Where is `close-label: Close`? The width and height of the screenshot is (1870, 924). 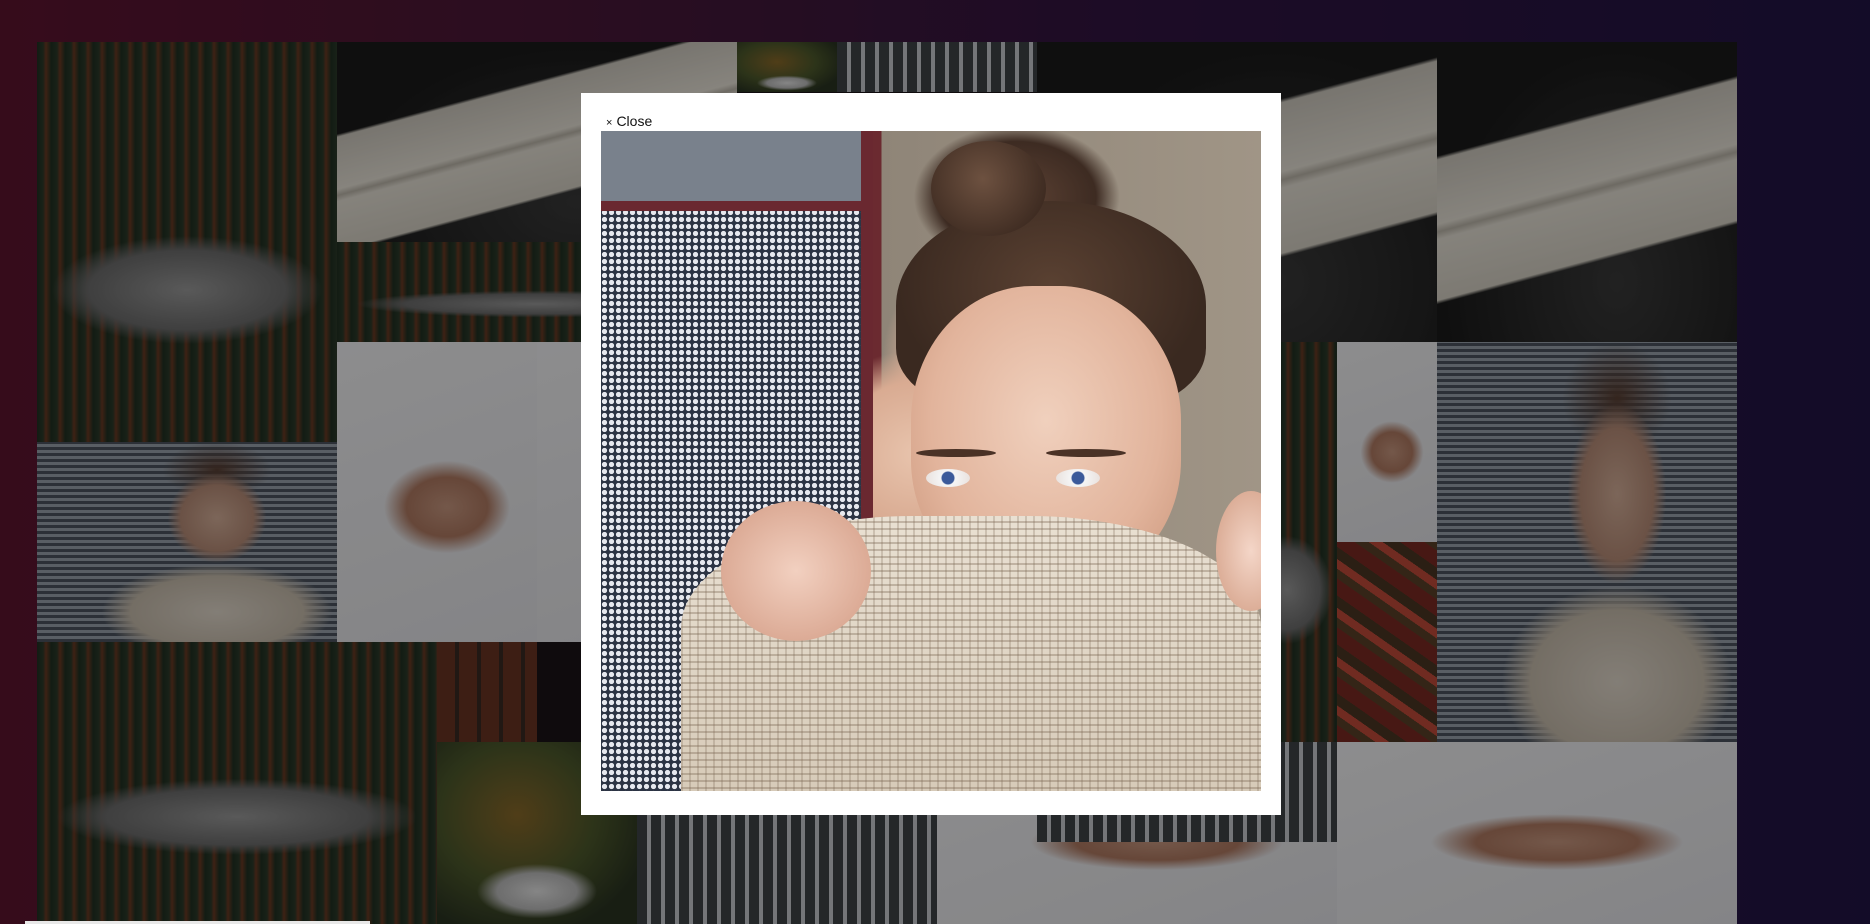 close-label: Close is located at coordinates (634, 121).